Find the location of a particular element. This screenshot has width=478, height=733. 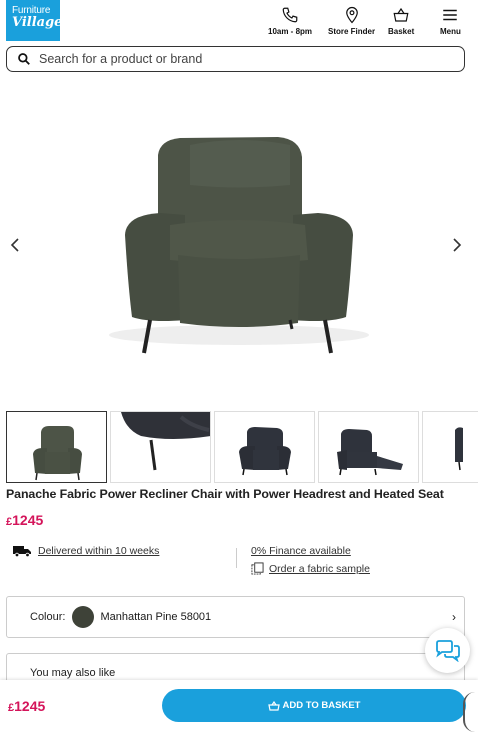

furniture-village-logo: Furniture Village is located at coordinates (34, 20).